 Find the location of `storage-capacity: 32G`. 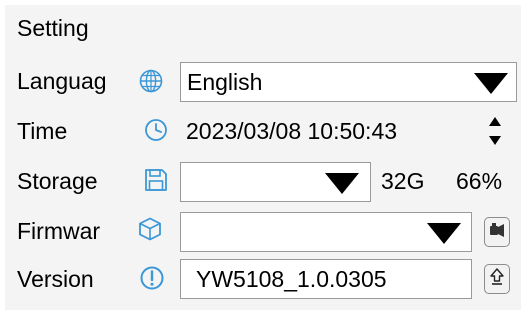

storage-capacity: 32G is located at coordinates (403, 181).